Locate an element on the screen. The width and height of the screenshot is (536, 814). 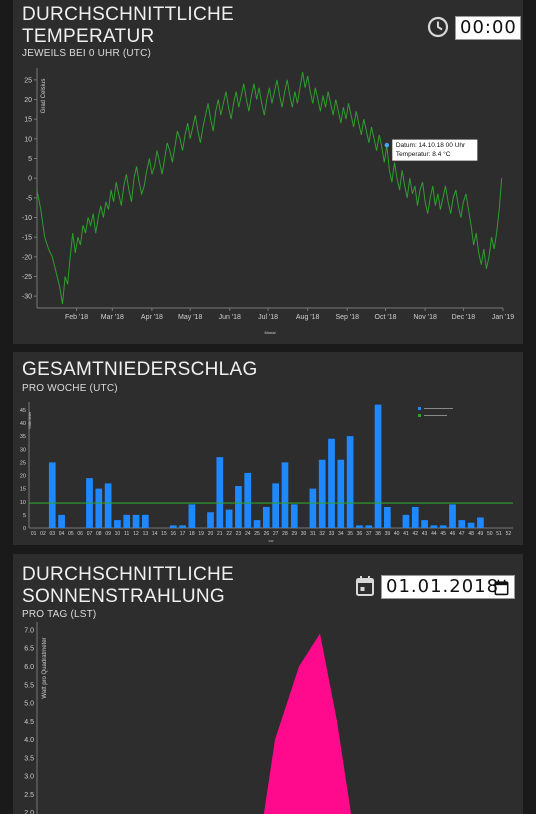
precipitation-x-tick-label: 23 is located at coordinates (239, 534).